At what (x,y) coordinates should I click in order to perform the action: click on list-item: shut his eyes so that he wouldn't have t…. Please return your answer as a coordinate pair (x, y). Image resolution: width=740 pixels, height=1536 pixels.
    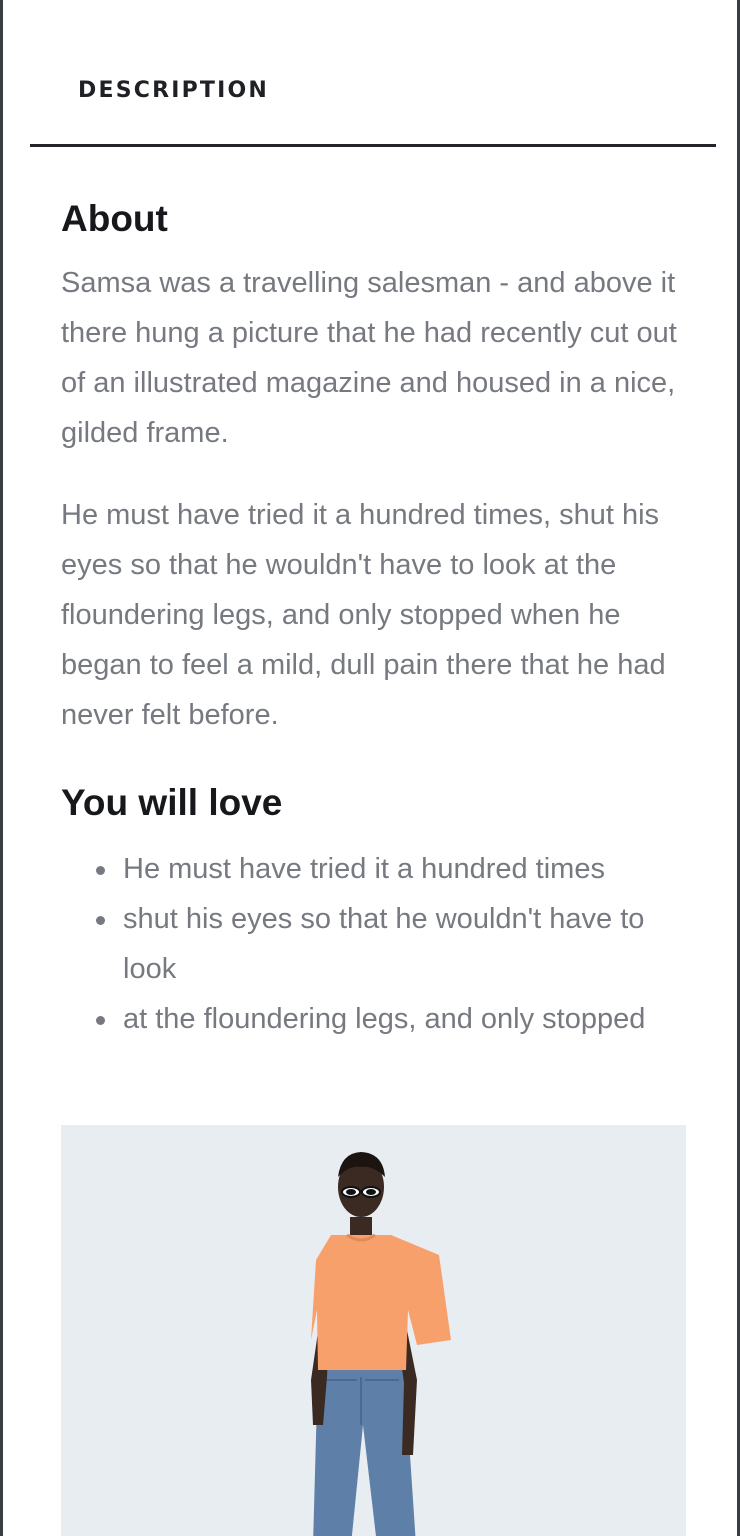
    Looking at the image, I should click on (393, 944).